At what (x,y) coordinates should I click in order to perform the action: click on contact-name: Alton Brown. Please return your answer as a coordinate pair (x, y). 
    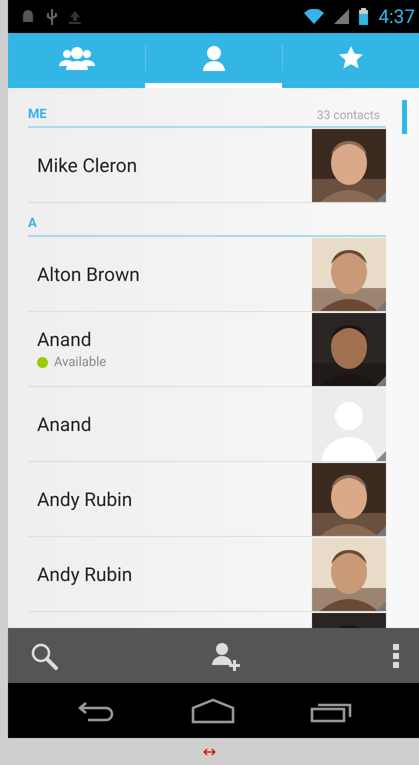
    Looking at the image, I should click on (88, 274).